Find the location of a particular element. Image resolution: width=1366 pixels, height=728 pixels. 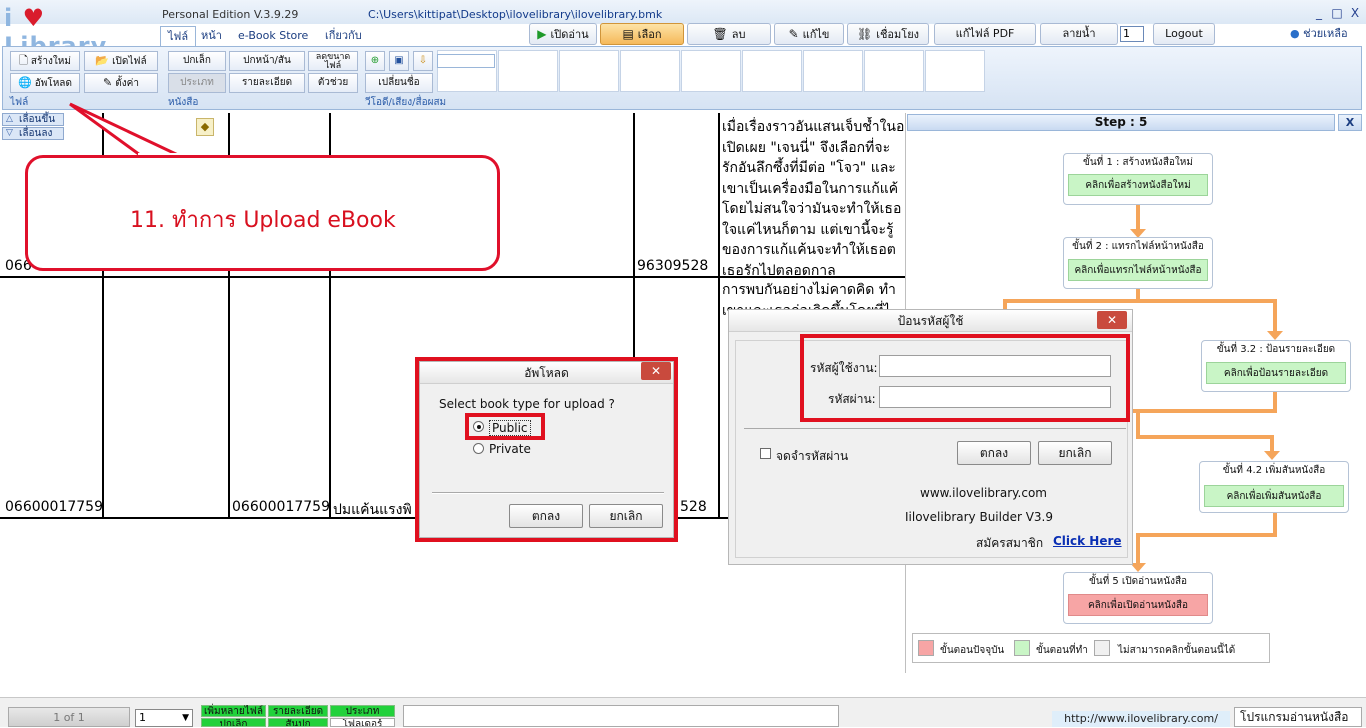

public-label: Public is located at coordinates (510, 428).